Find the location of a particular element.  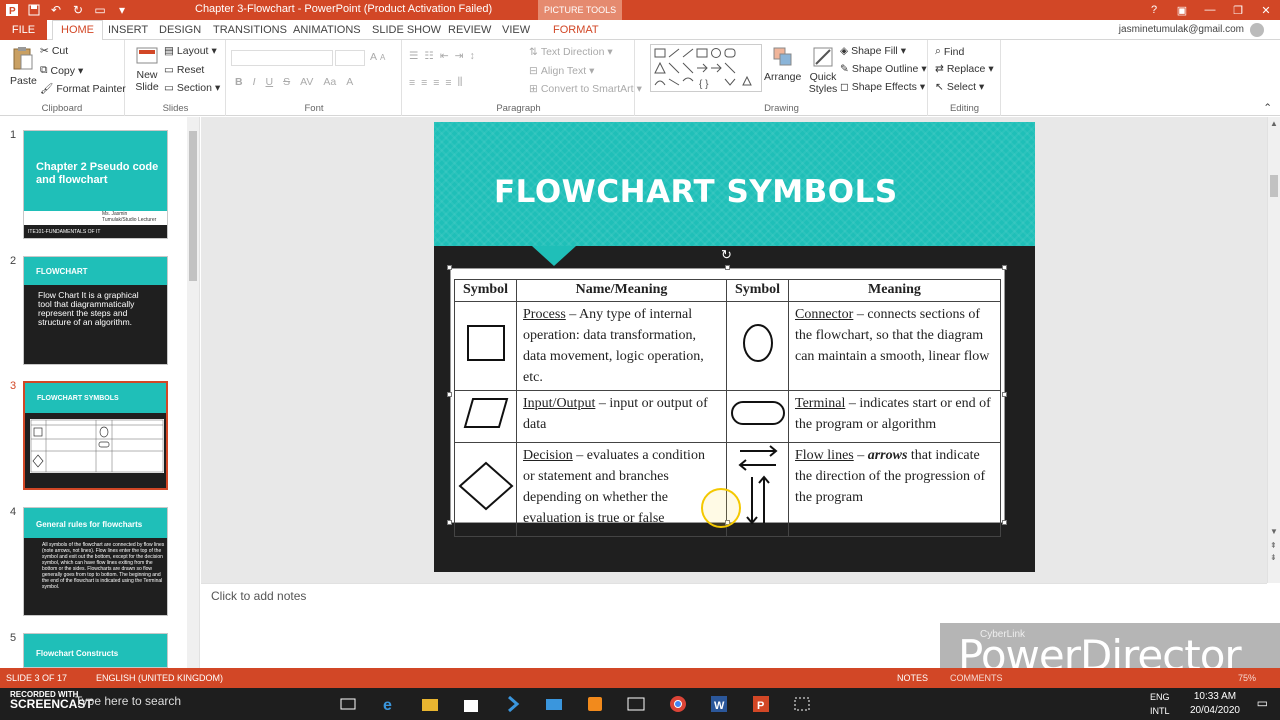

snipping-icon is located at coordinates (802, 704).